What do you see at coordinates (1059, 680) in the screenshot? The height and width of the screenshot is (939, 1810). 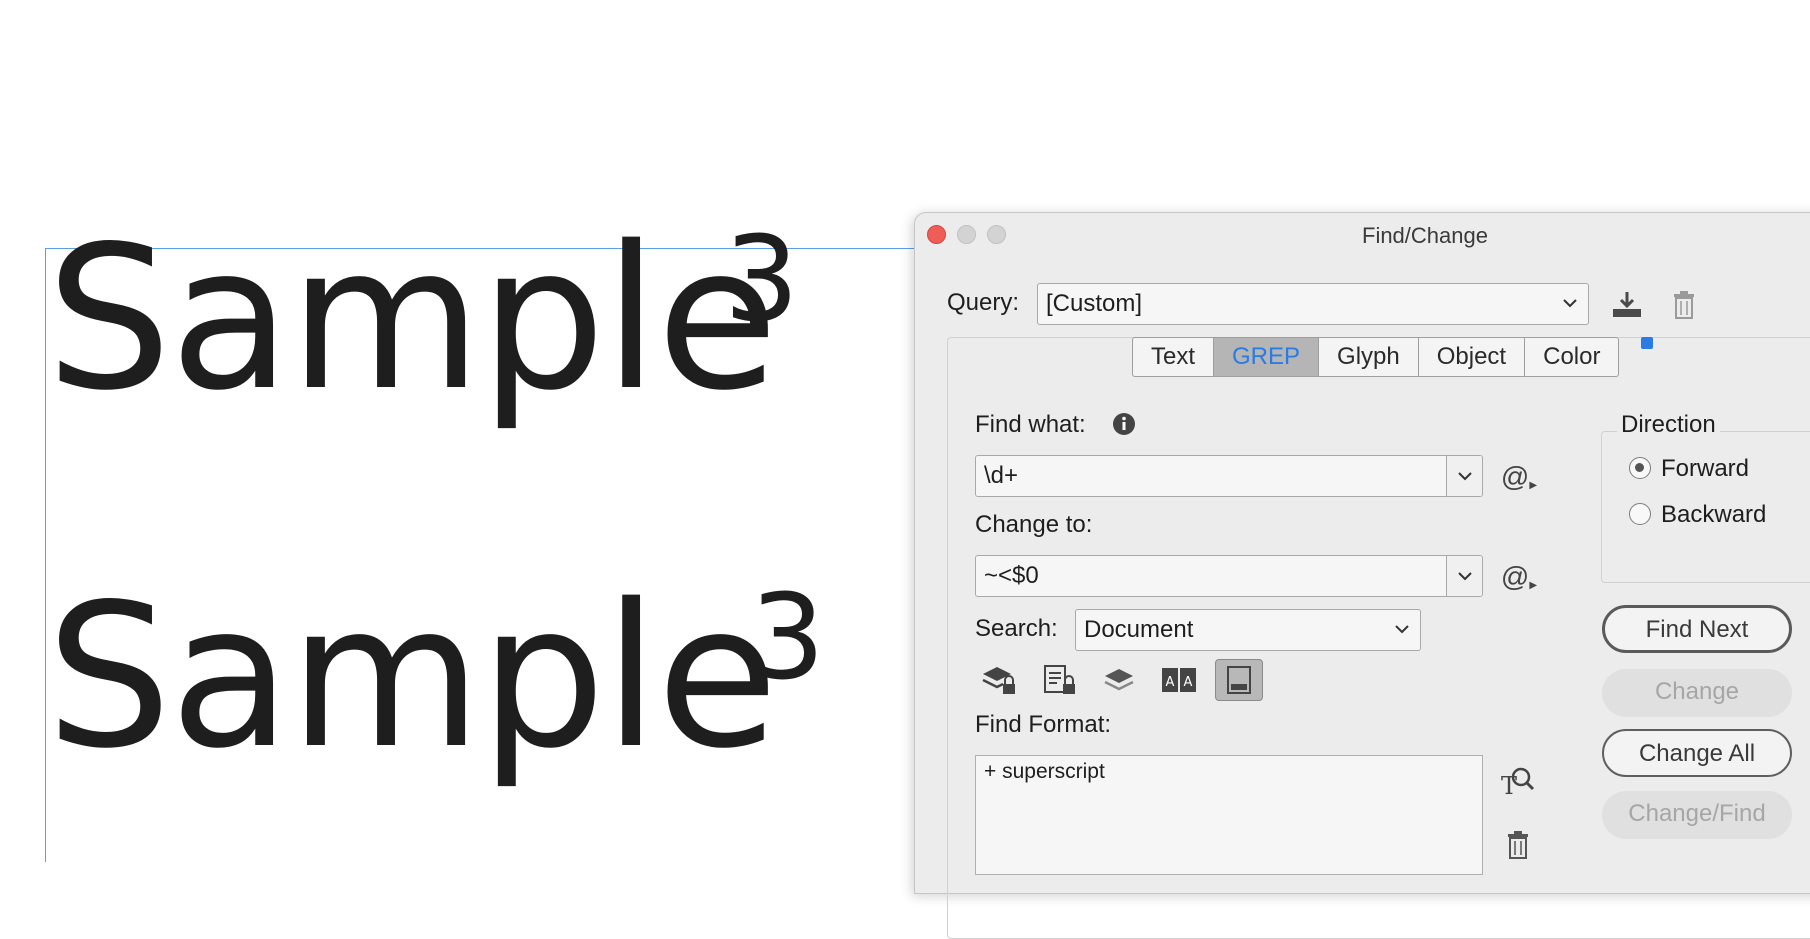 I see `include-locked-stories-icon` at bounding box center [1059, 680].